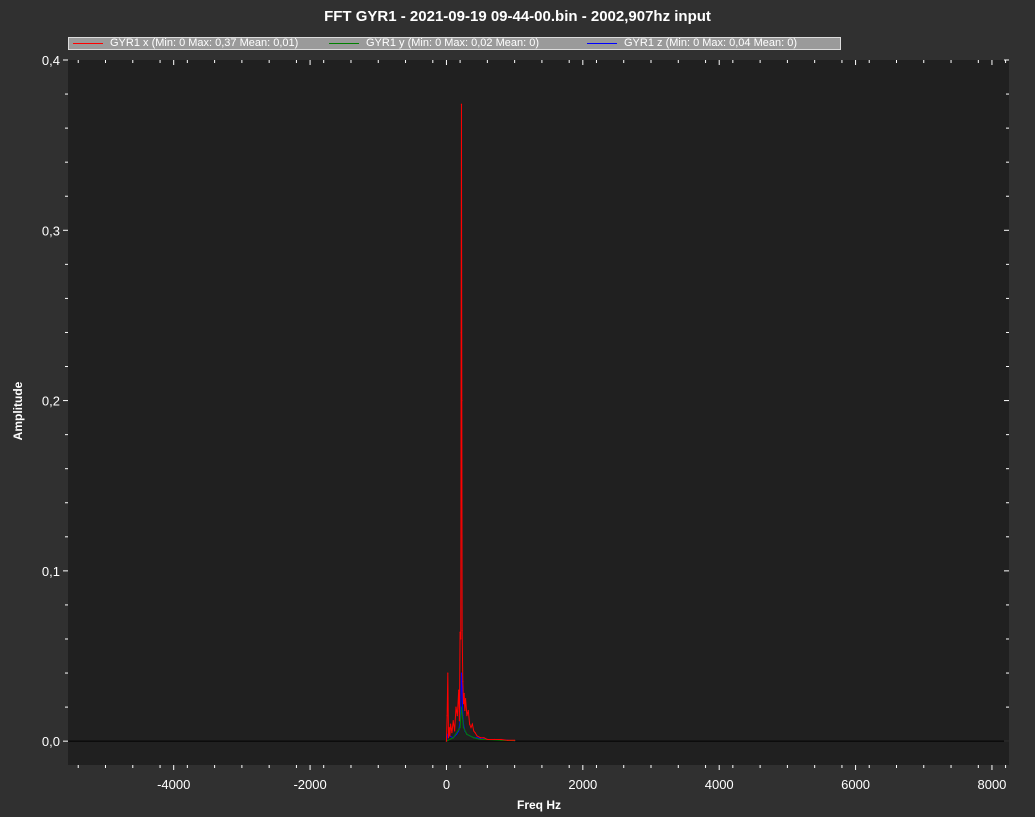  What do you see at coordinates (582, 784) in the screenshot?
I see `x-tick-label: 2000` at bounding box center [582, 784].